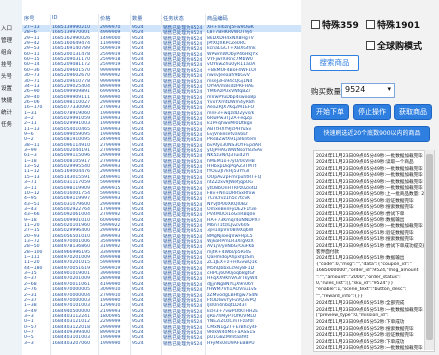  I want to click on log-line: 1685000000","order_id":9524,"msg_amount, so click(367, 271).